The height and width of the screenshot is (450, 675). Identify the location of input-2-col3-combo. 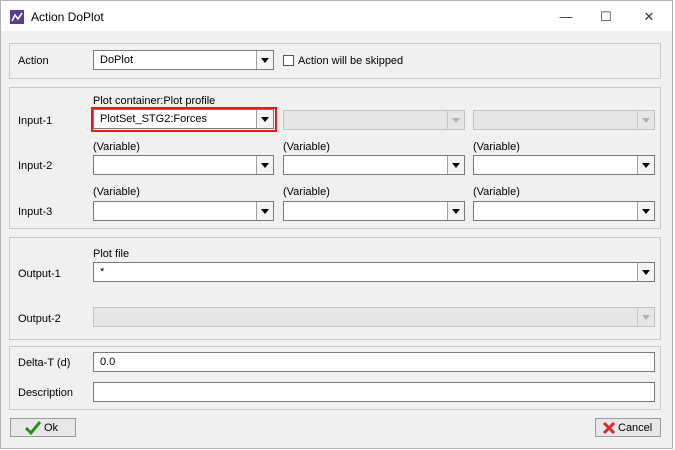
(564, 165).